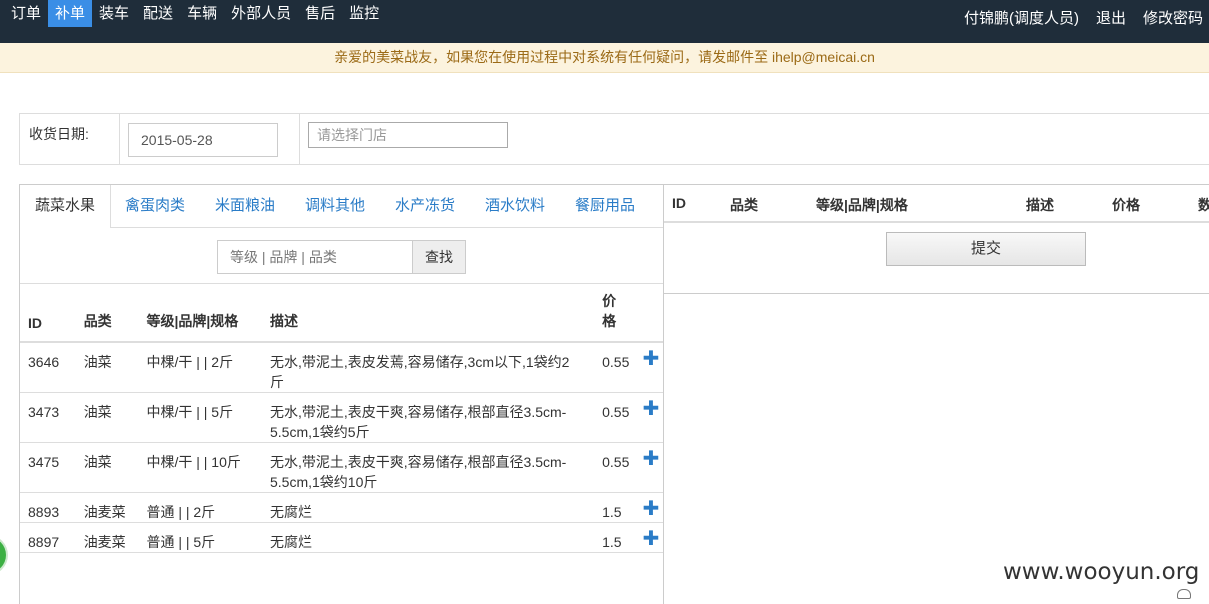 The image size is (1209, 604). What do you see at coordinates (48, 537) in the screenshot?
I see `cell-id: 8897` at bounding box center [48, 537].